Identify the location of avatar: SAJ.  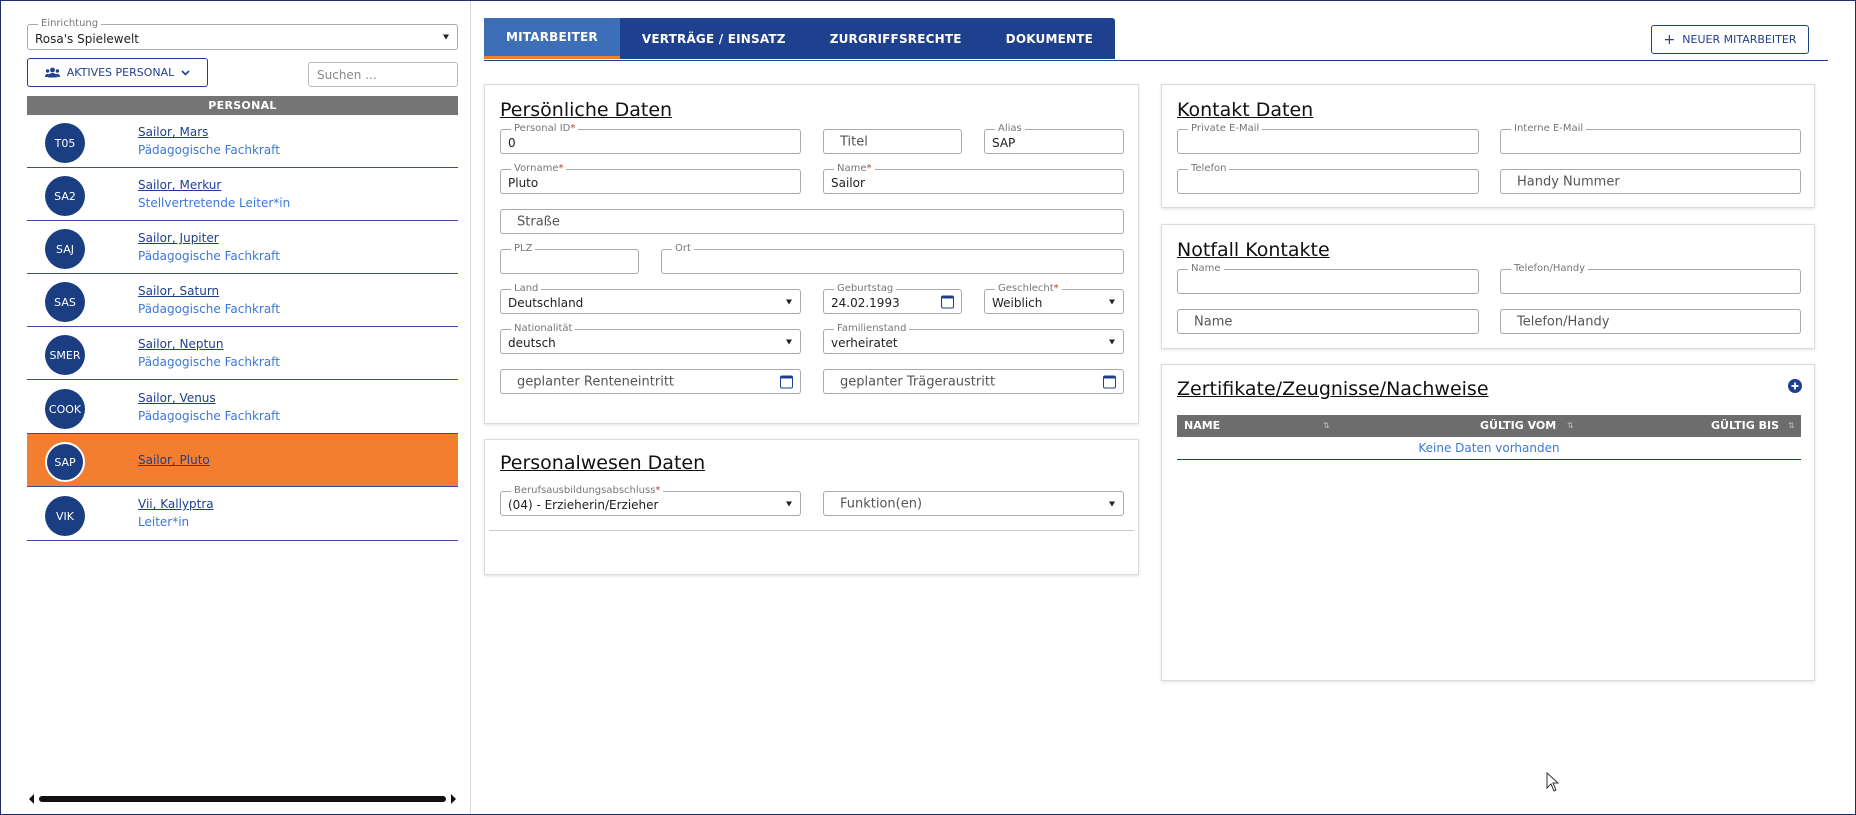
(65, 249).